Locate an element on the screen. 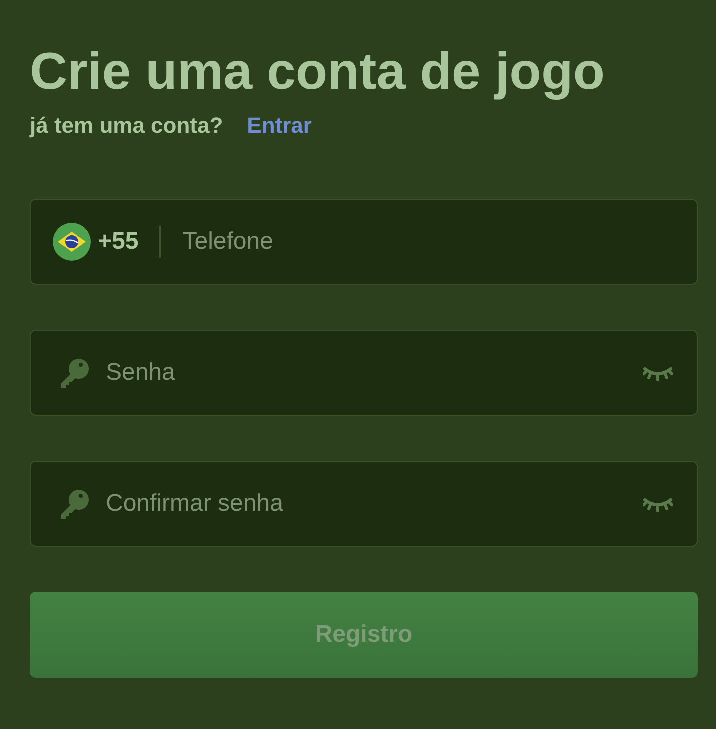 The height and width of the screenshot is (729, 716). password-field: Senha is located at coordinates (364, 373).